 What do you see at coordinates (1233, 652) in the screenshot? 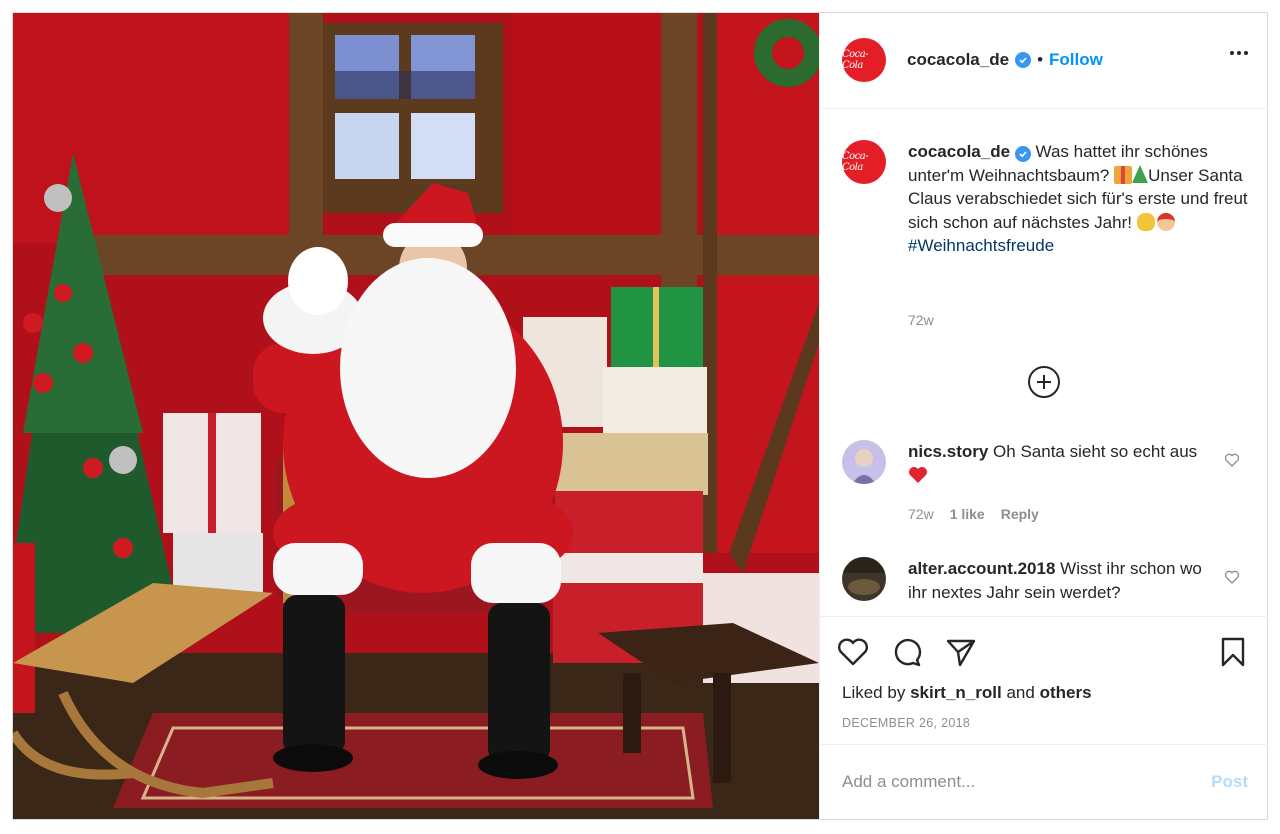
I see `save-bookmark-icon` at bounding box center [1233, 652].